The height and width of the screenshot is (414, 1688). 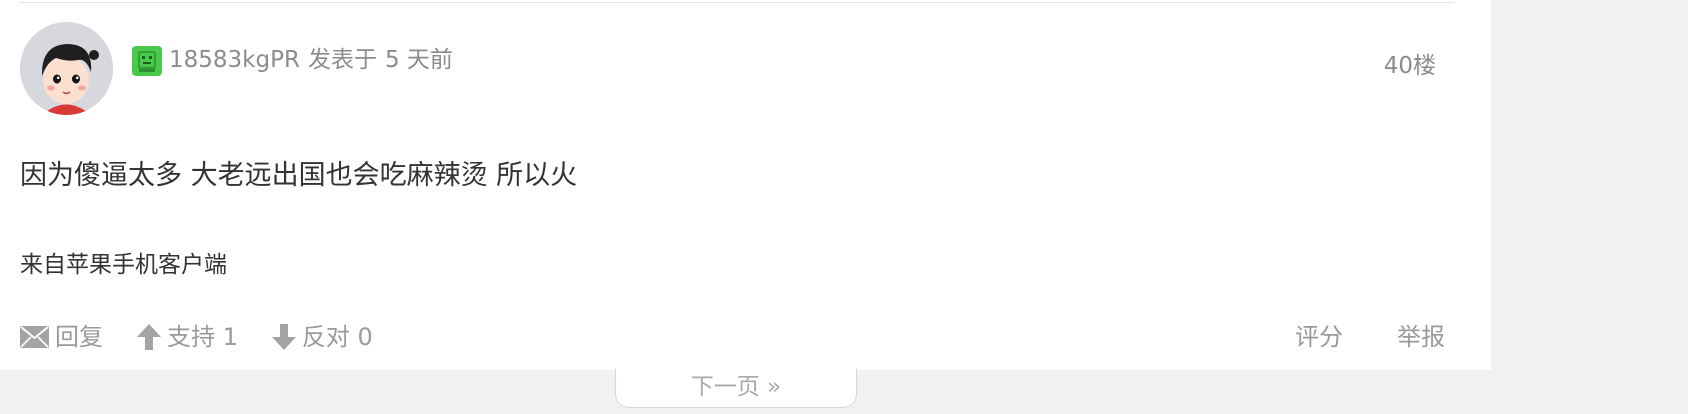 I want to click on posted-label: 发表于, so click(x=342, y=60).